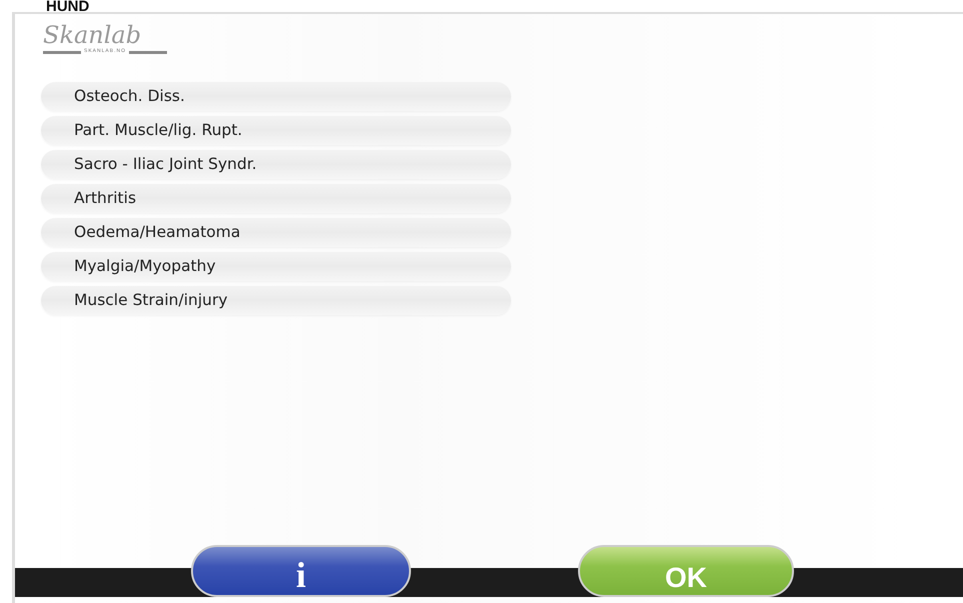 Image resolution: width=963 pixels, height=603 pixels. Describe the element at coordinates (276, 266) in the screenshot. I see `diagnosis-item: Myalgia/Myopathy` at that location.